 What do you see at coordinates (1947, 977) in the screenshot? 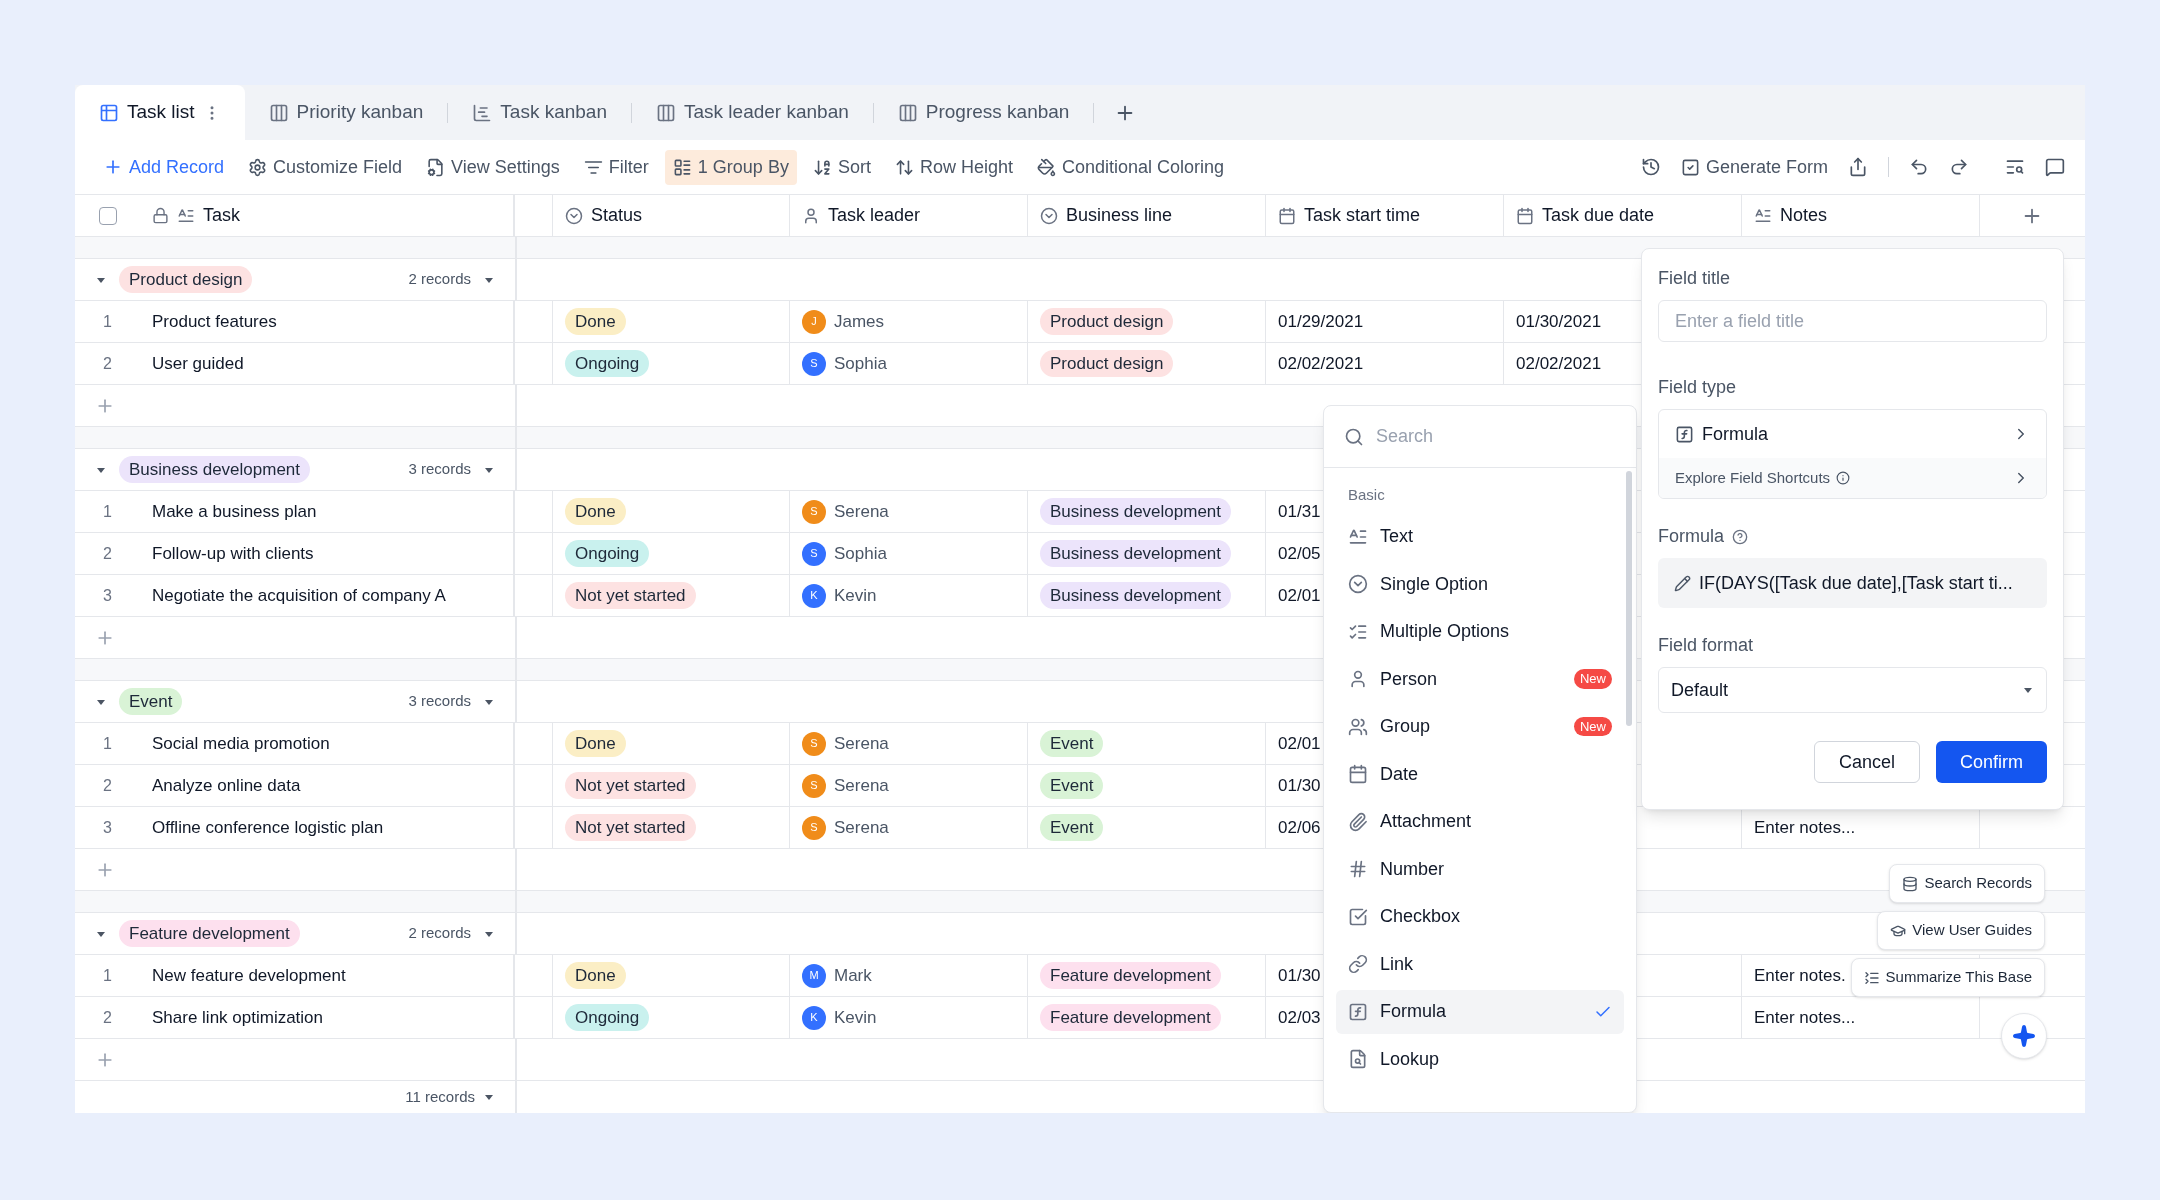
I see `floating-action-button: Summarize This Base` at bounding box center [1947, 977].